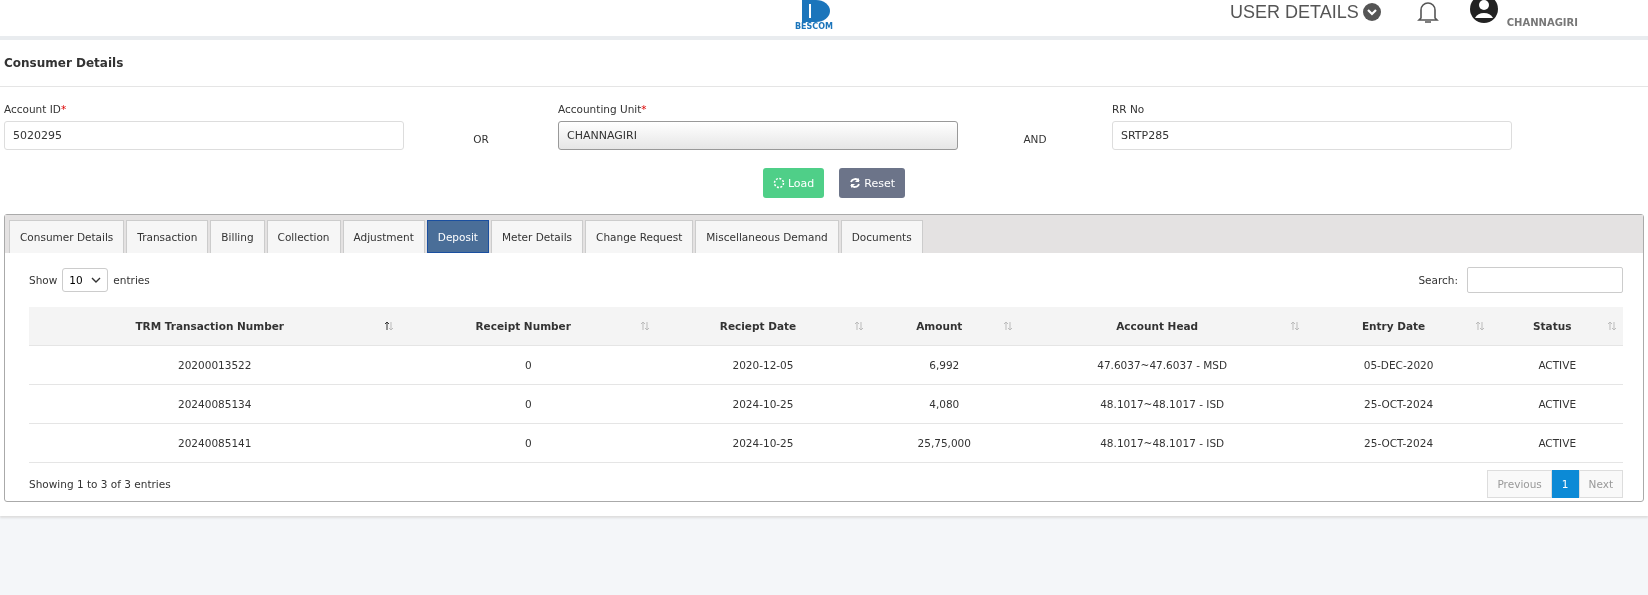 This screenshot has height=595, width=1648. I want to click on table-cell: 6,992, so click(944, 365).